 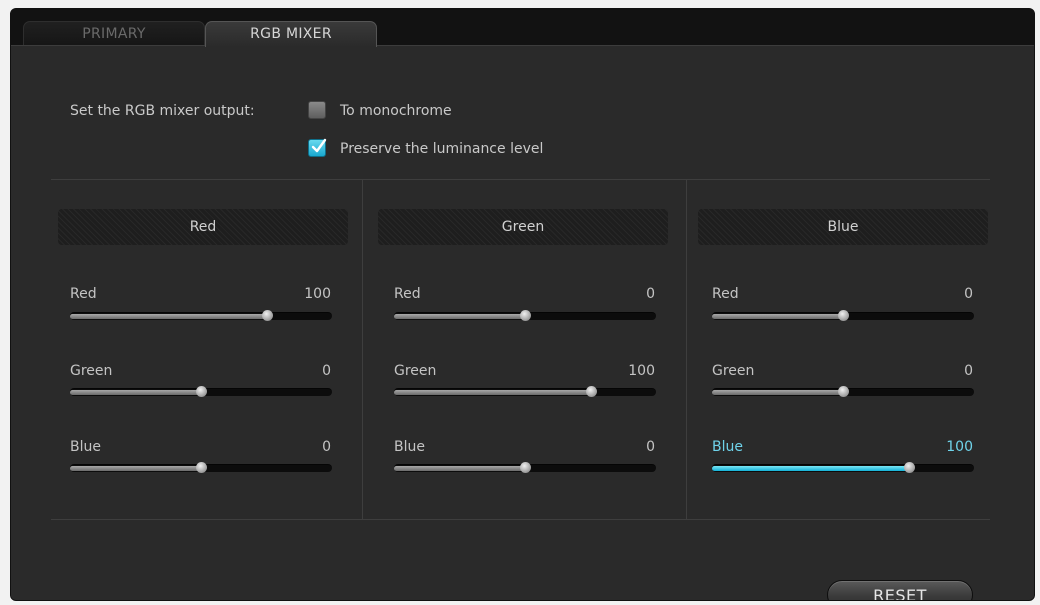 What do you see at coordinates (900, 590) in the screenshot?
I see `reset-button: RESET` at bounding box center [900, 590].